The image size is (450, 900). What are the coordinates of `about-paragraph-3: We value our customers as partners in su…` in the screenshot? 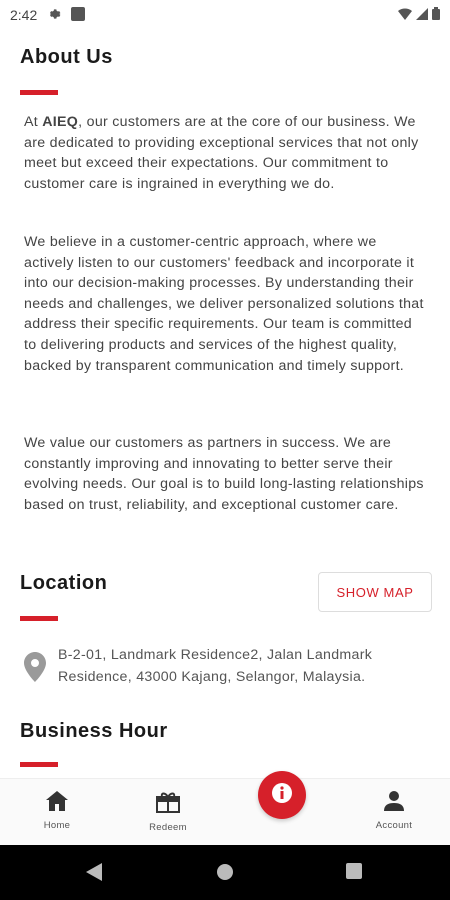 It's located at (224, 474).